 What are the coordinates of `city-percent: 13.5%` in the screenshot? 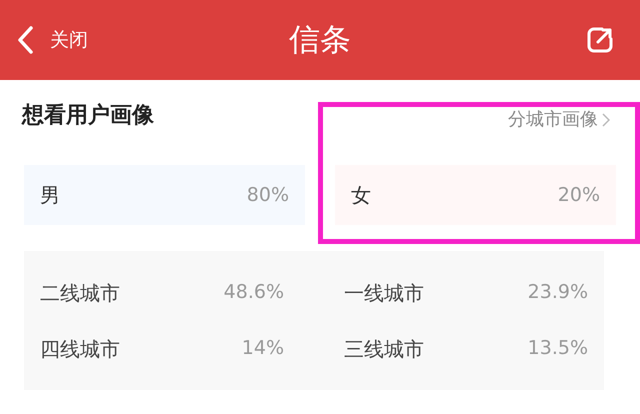 It's located at (558, 349).